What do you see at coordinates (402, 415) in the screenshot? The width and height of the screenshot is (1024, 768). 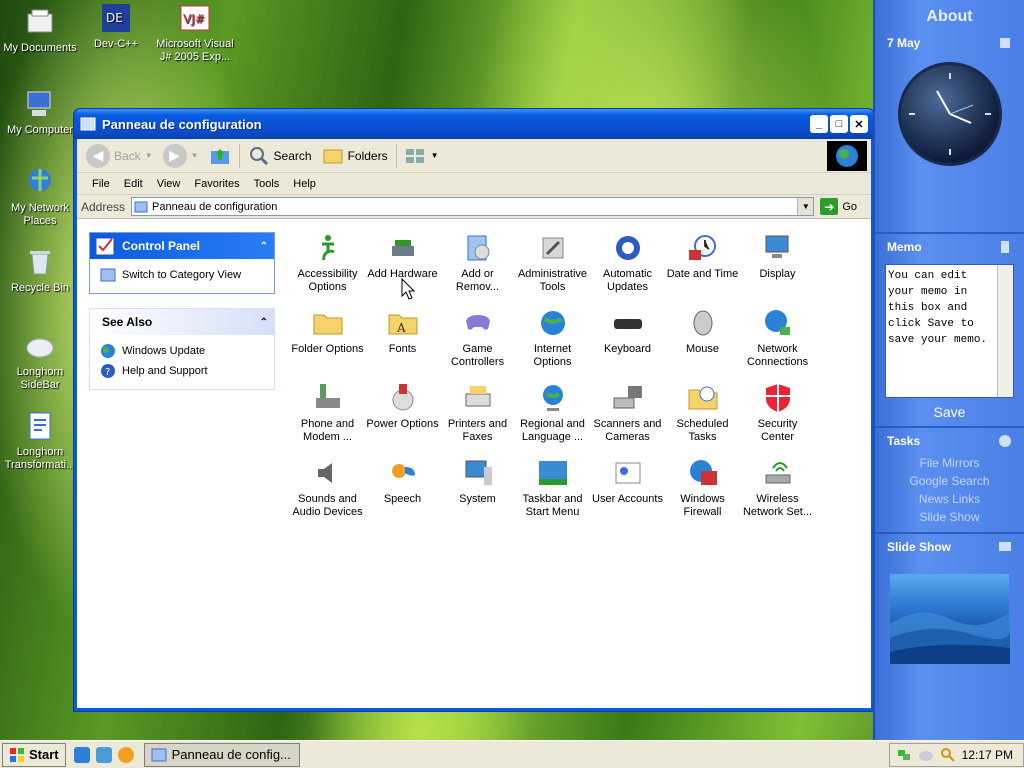 I see `cp-item-power-options: Power Options` at bounding box center [402, 415].